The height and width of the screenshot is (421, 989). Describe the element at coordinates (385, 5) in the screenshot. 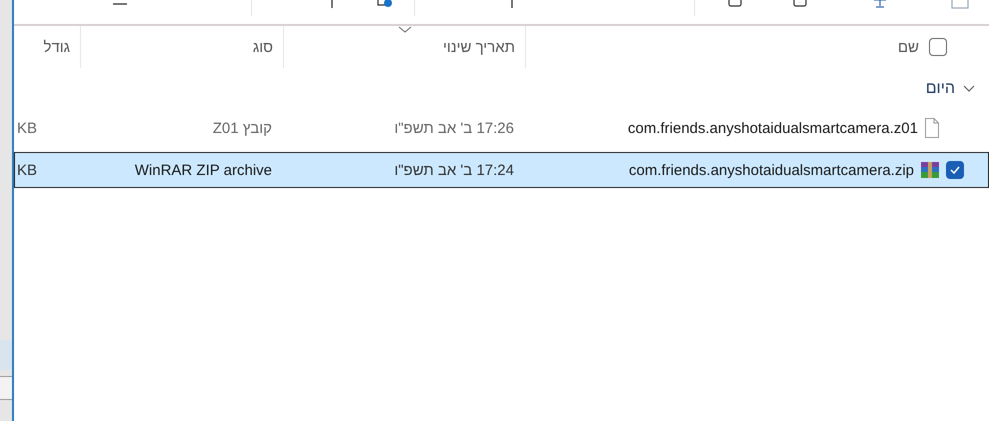

I see `badge-icon` at that location.